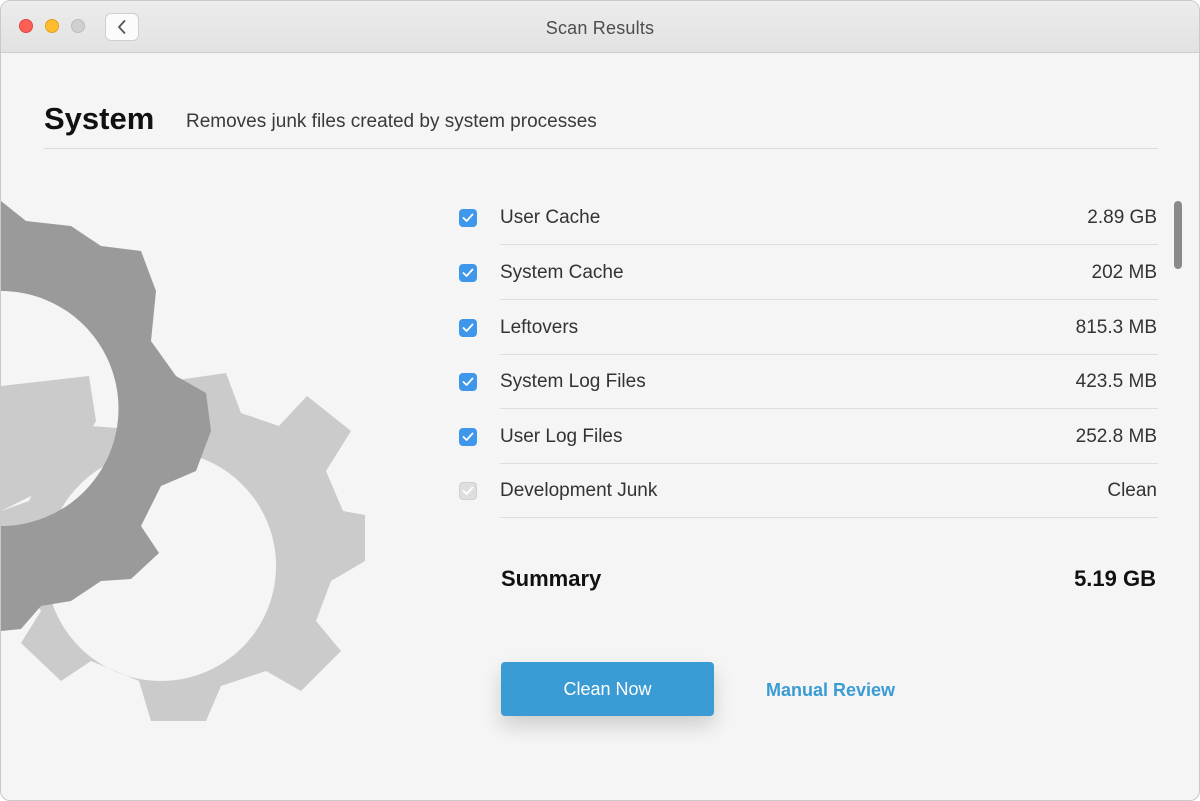 The width and height of the screenshot is (1200, 801). Describe the element at coordinates (1122, 217) in the screenshot. I see `item-size: 2.89 GB` at that location.